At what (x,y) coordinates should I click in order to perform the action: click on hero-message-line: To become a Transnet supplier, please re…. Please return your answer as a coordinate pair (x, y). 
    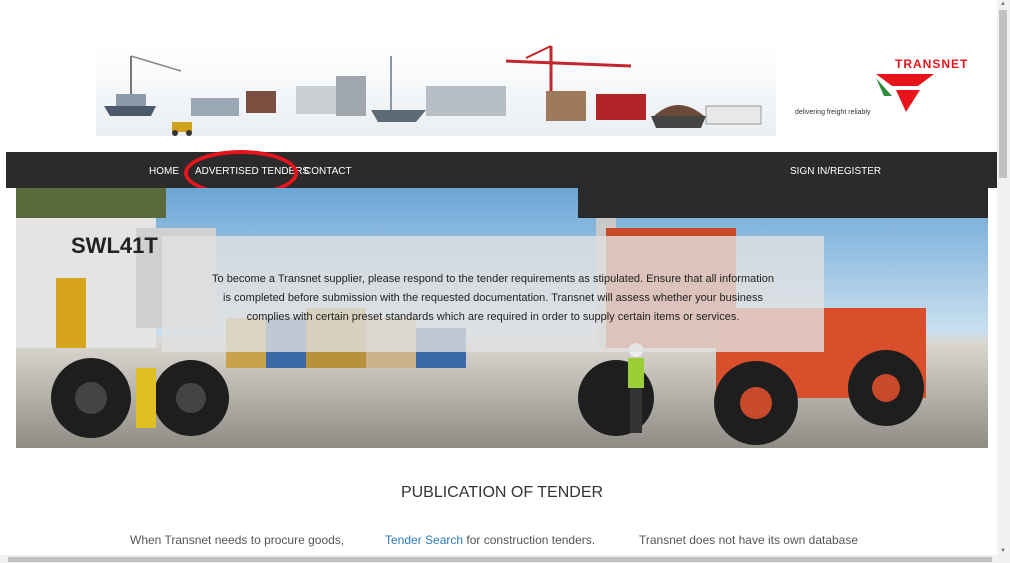
    Looking at the image, I should click on (493, 279).